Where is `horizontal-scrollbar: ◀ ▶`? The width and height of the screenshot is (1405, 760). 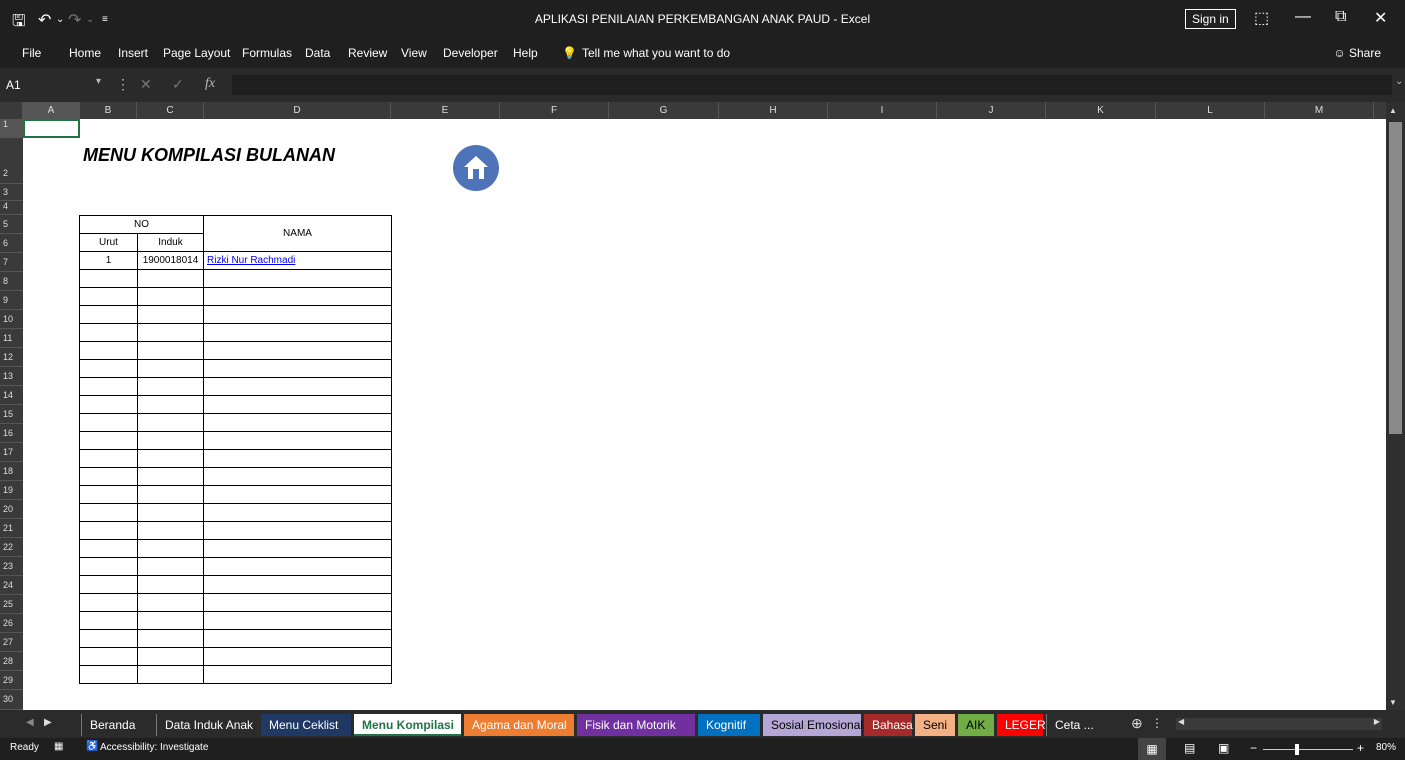
horizontal-scrollbar: ◀ ▶ is located at coordinates (1279, 723).